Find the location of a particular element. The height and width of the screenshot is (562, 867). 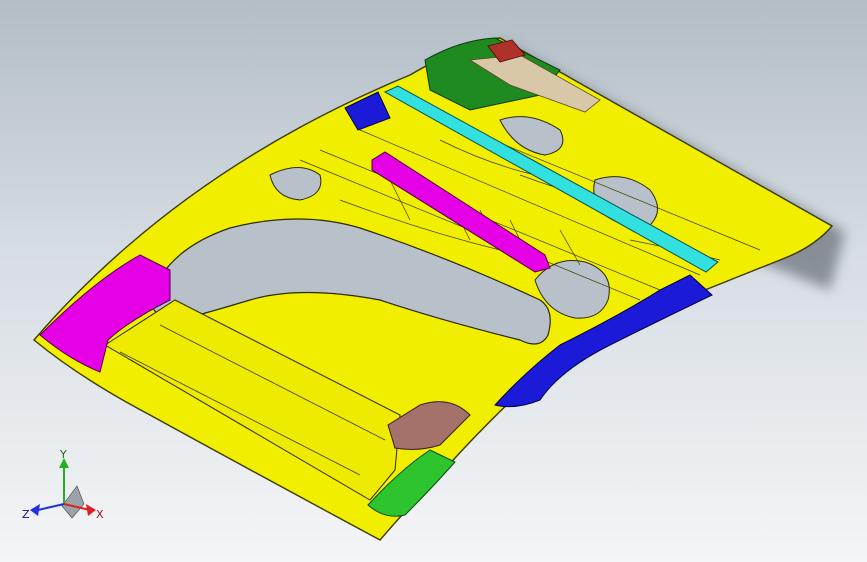

x-axis-arrow is located at coordinates (91, 510).